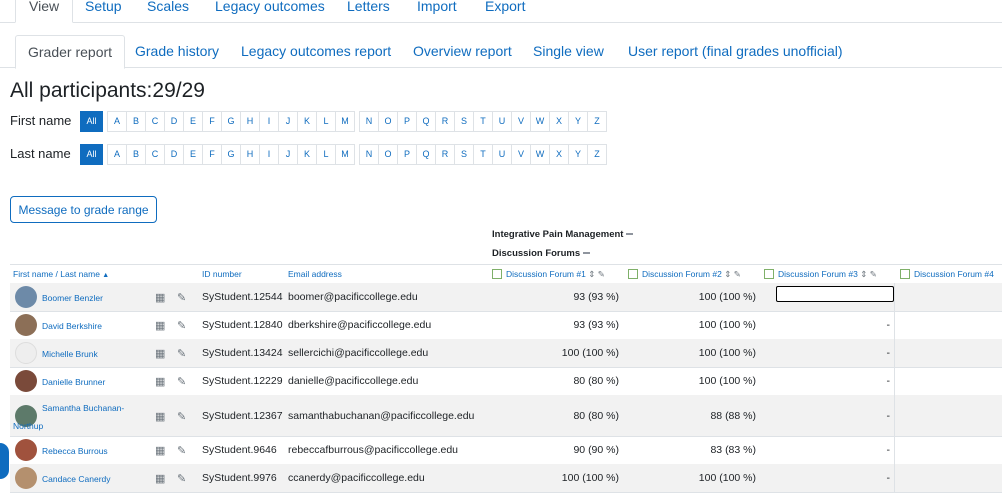 Image resolution: width=1002 pixels, height=493 pixels. What do you see at coordinates (73, 382) in the screenshot?
I see `student-name-link: Danielle Brunner` at bounding box center [73, 382].